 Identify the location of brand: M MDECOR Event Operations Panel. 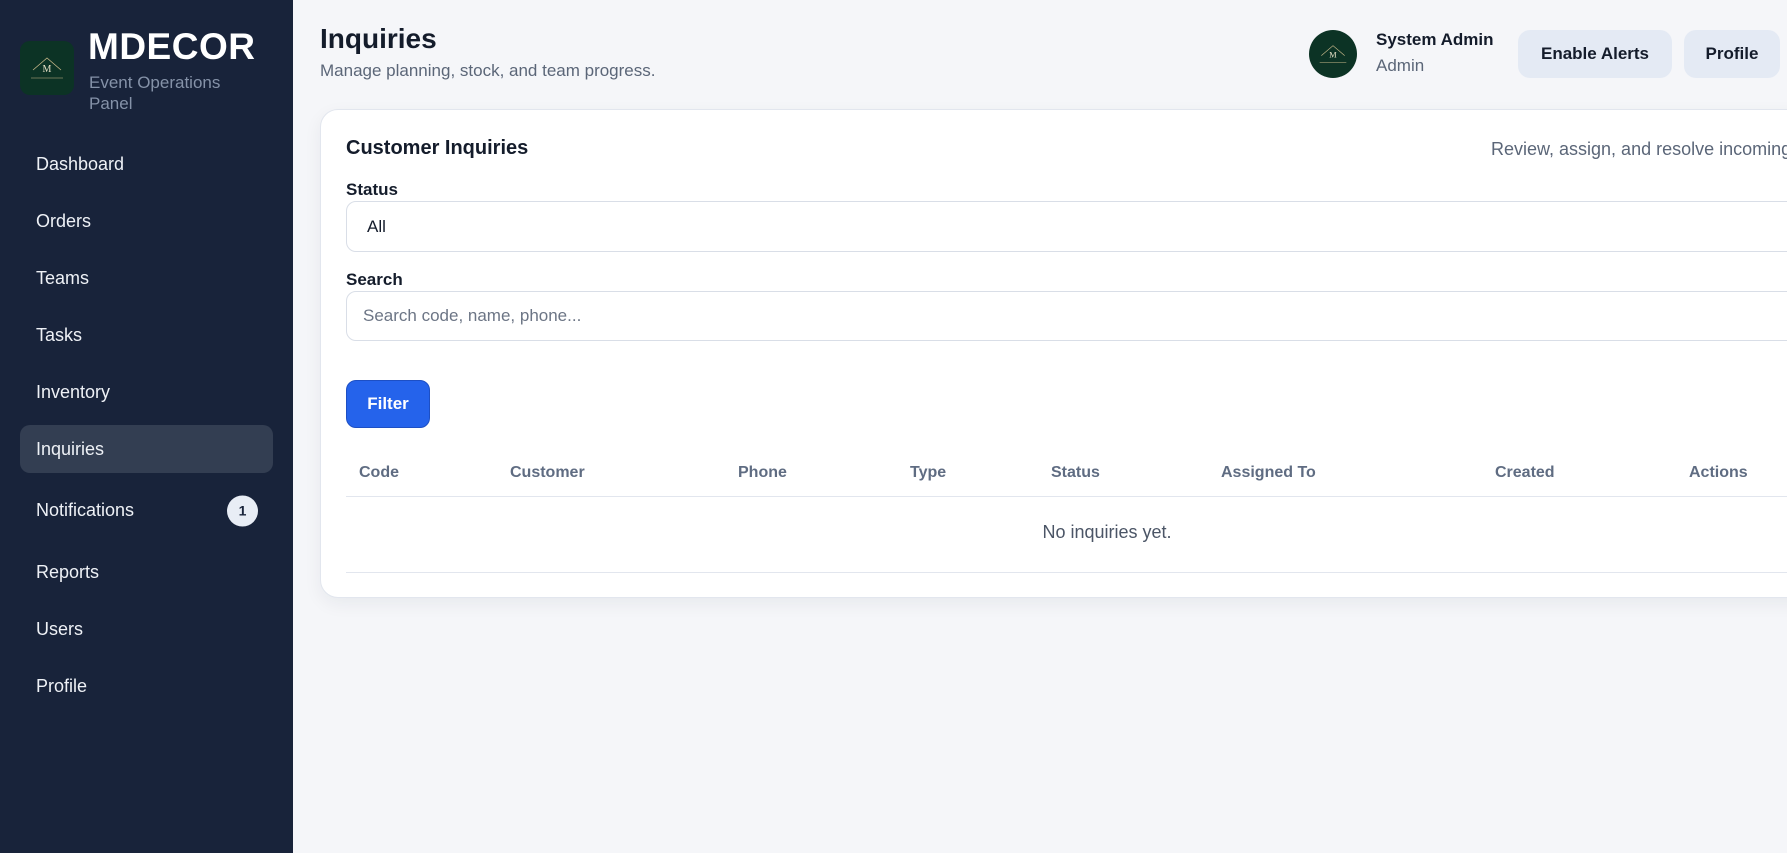
(150, 69).